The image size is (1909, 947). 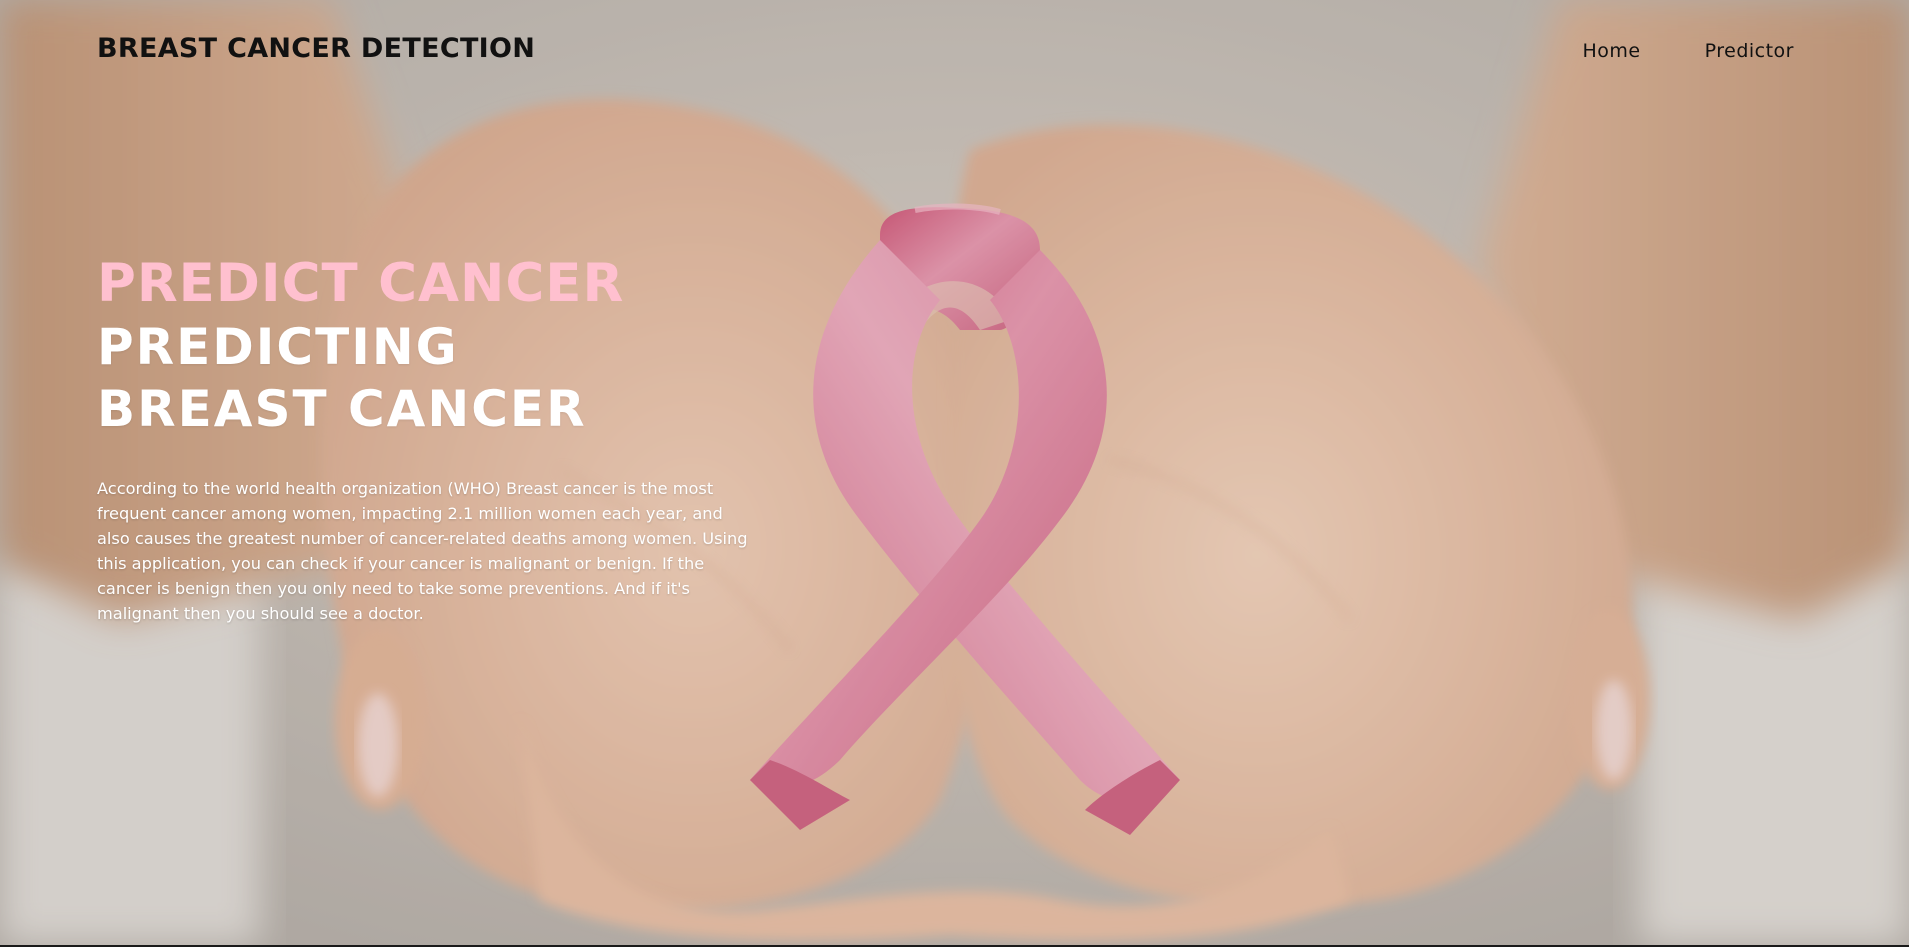 I want to click on nav-predictor-link: Predictor, so click(x=1749, y=51).